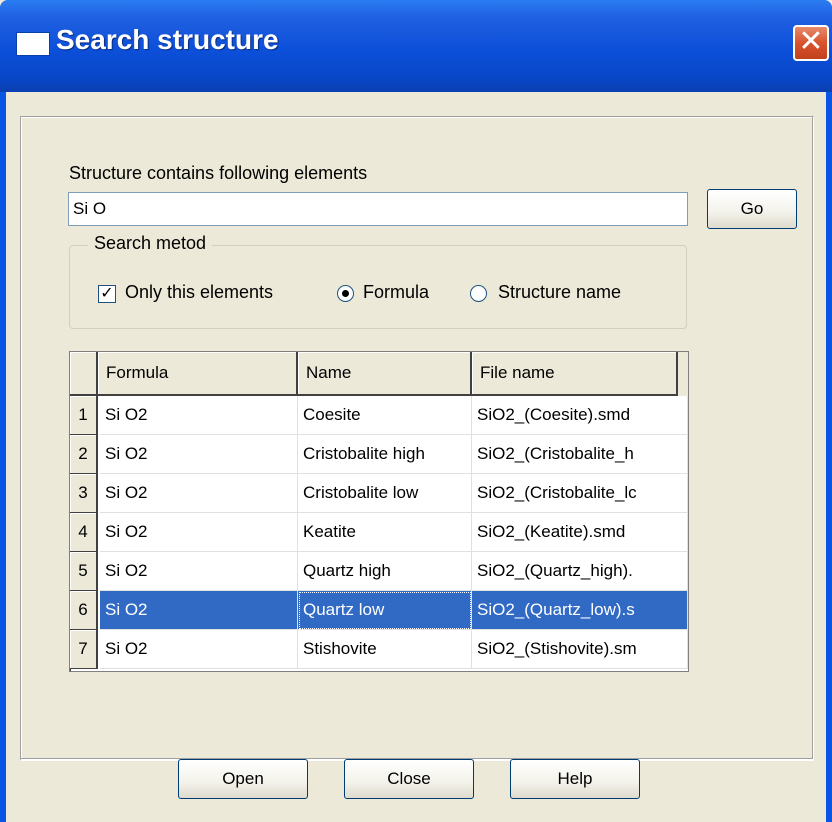  What do you see at coordinates (150, 243) in the screenshot?
I see `search-method-legend: Search metod` at bounding box center [150, 243].